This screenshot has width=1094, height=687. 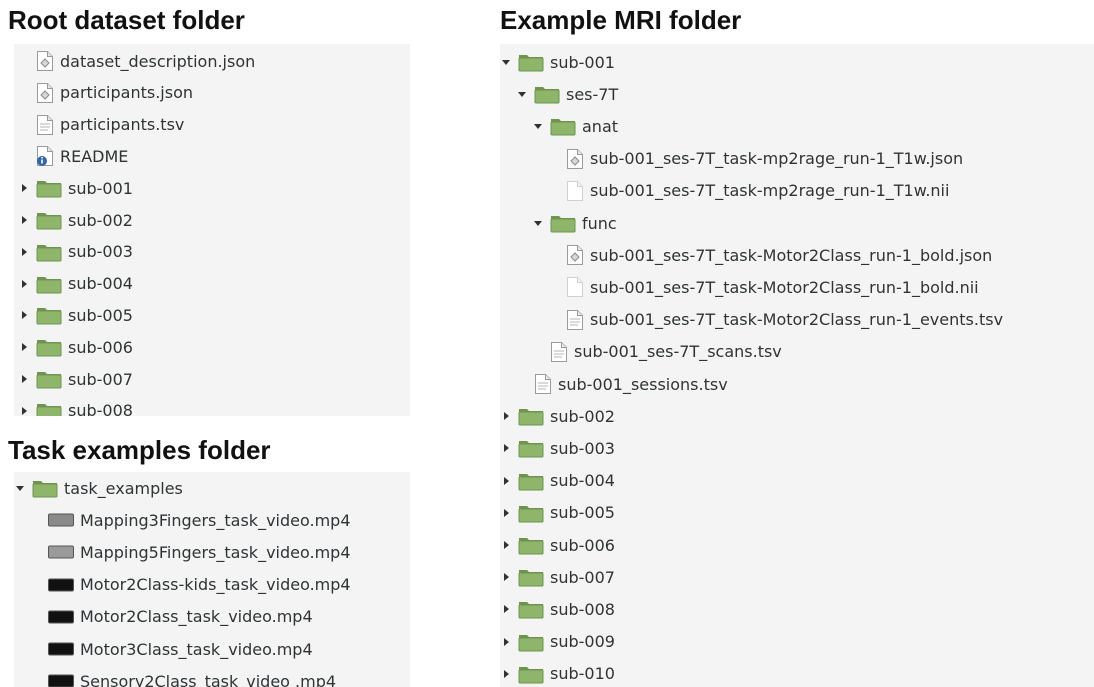 What do you see at coordinates (158, 61) in the screenshot?
I see `tree-row-label: dataset_description.json` at bounding box center [158, 61].